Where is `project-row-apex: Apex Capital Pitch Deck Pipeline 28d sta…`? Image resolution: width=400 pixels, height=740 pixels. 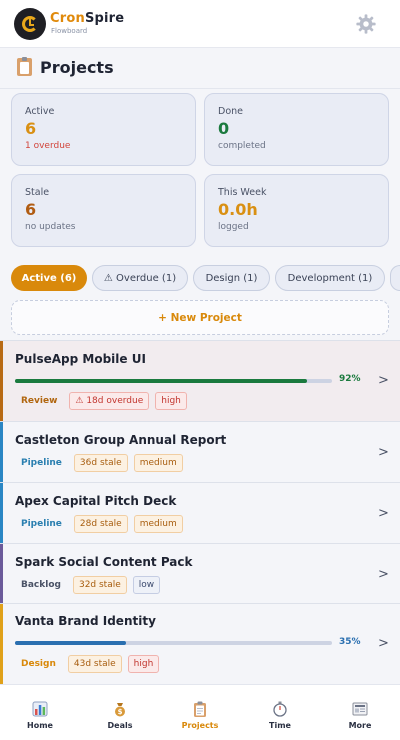
project-row-apex: Apex Capital Pitch Deck Pipeline 28d sta… is located at coordinates (200, 512).